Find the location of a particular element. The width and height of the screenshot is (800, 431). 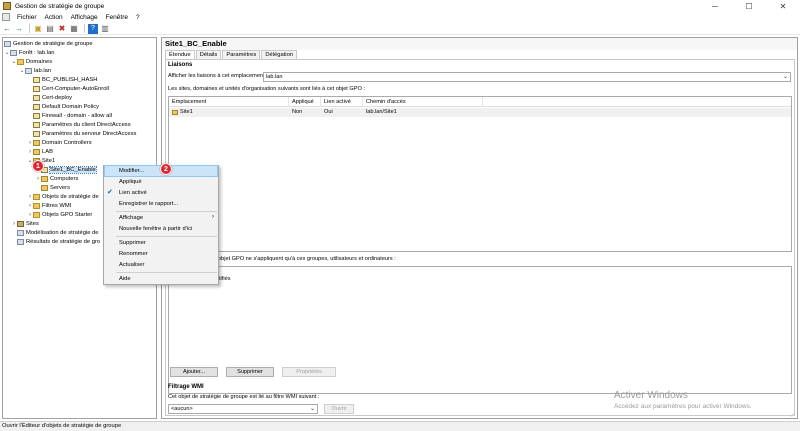

title-bar: Gestion de stratégie de groupe ─ ☐ ✕ is located at coordinates (400, 6).